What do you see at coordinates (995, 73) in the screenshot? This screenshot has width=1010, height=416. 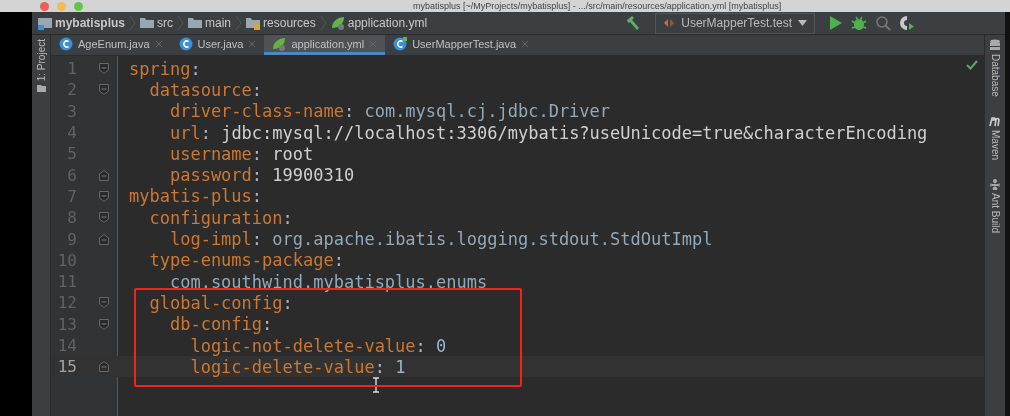 I see `tool-window-button: Database` at bounding box center [995, 73].